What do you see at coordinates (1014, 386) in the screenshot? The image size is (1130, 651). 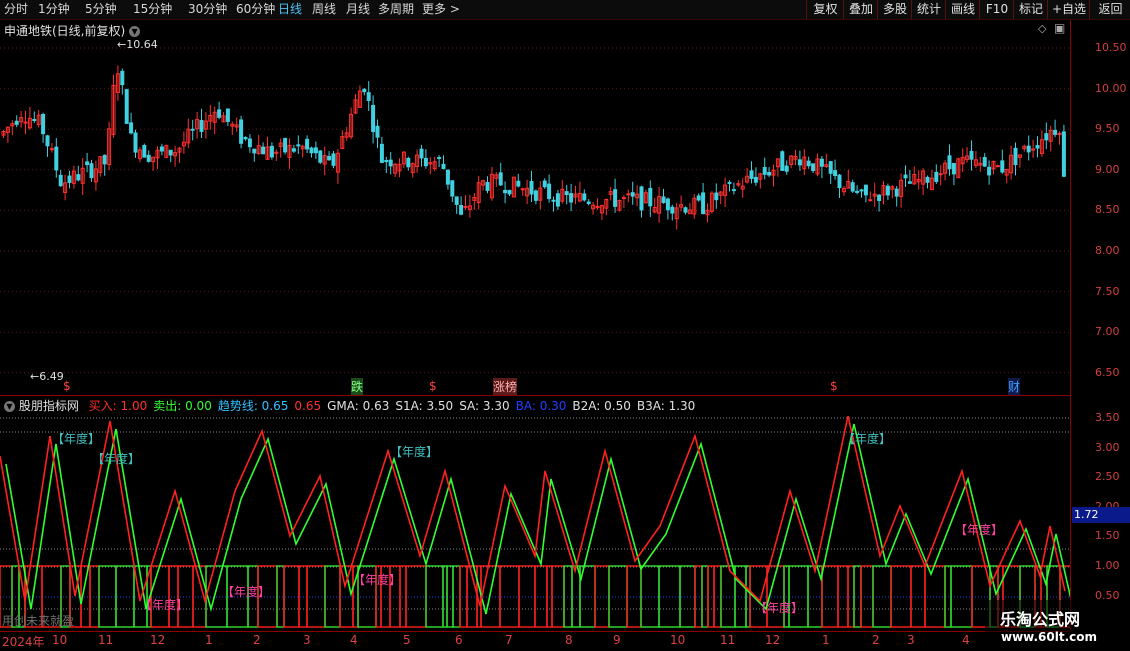 I see `event-marker-6: 财` at bounding box center [1014, 386].